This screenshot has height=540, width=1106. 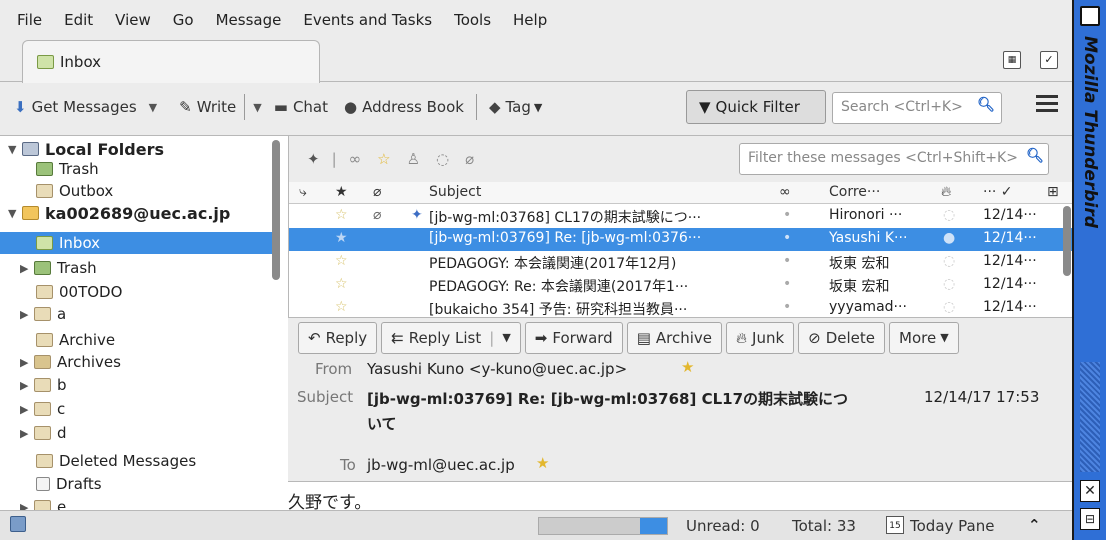 I want to click on forward-button: ➡ Forward, so click(x=573, y=337).